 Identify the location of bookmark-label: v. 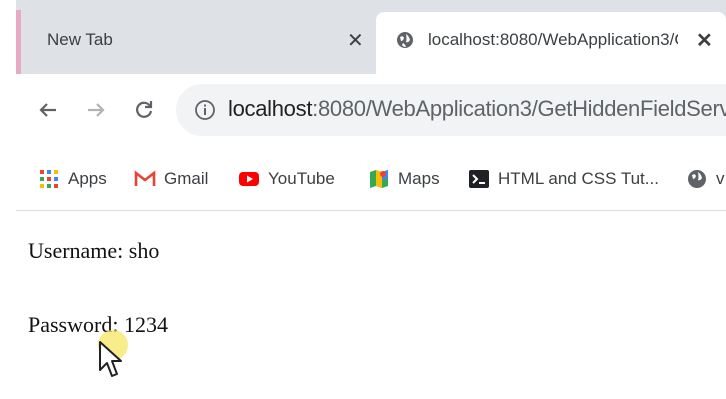
(720, 178).